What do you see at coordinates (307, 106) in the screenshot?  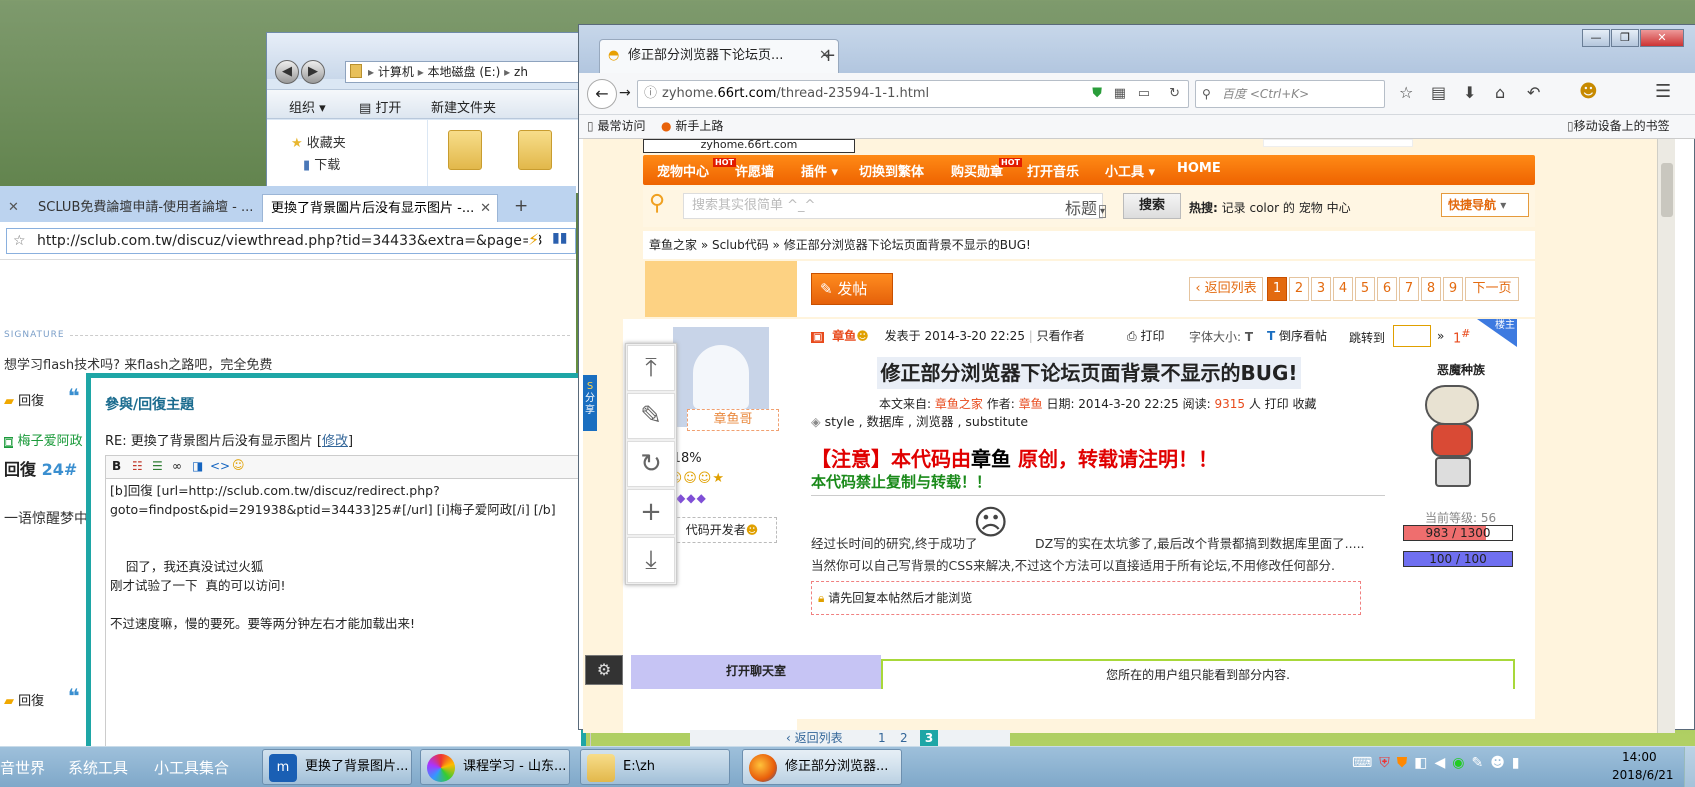 I see `organize-button: 组织 ▾` at bounding box center [307, 106].